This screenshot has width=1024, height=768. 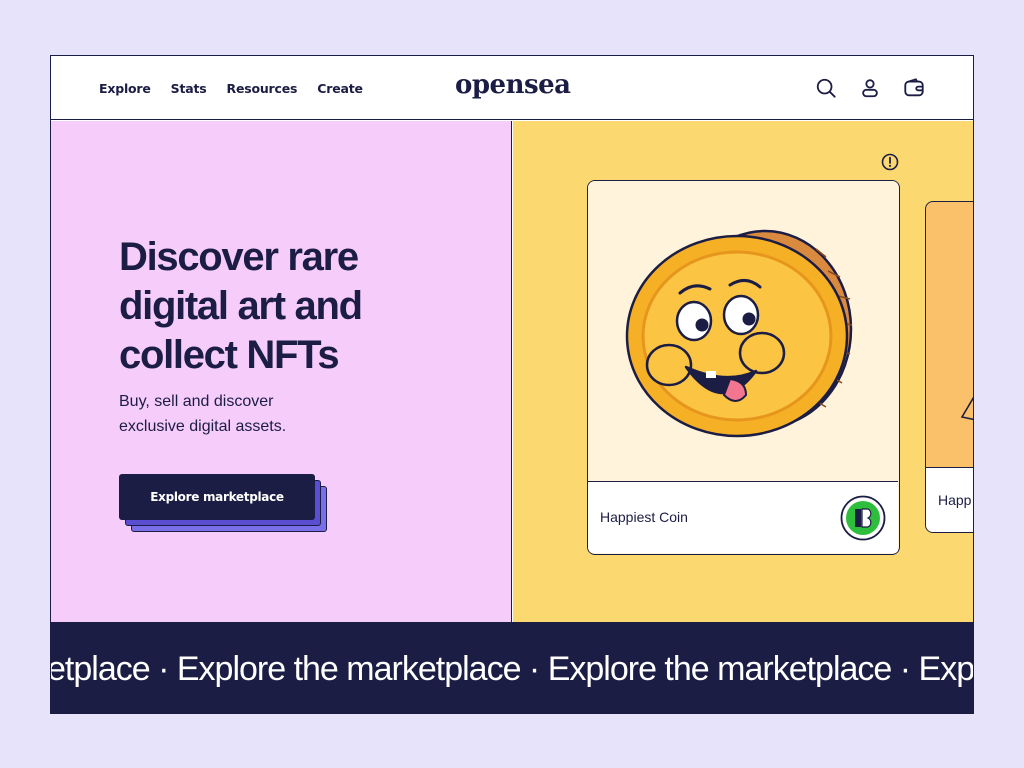 I want to click on user-icon, so click(x=870, y=88).